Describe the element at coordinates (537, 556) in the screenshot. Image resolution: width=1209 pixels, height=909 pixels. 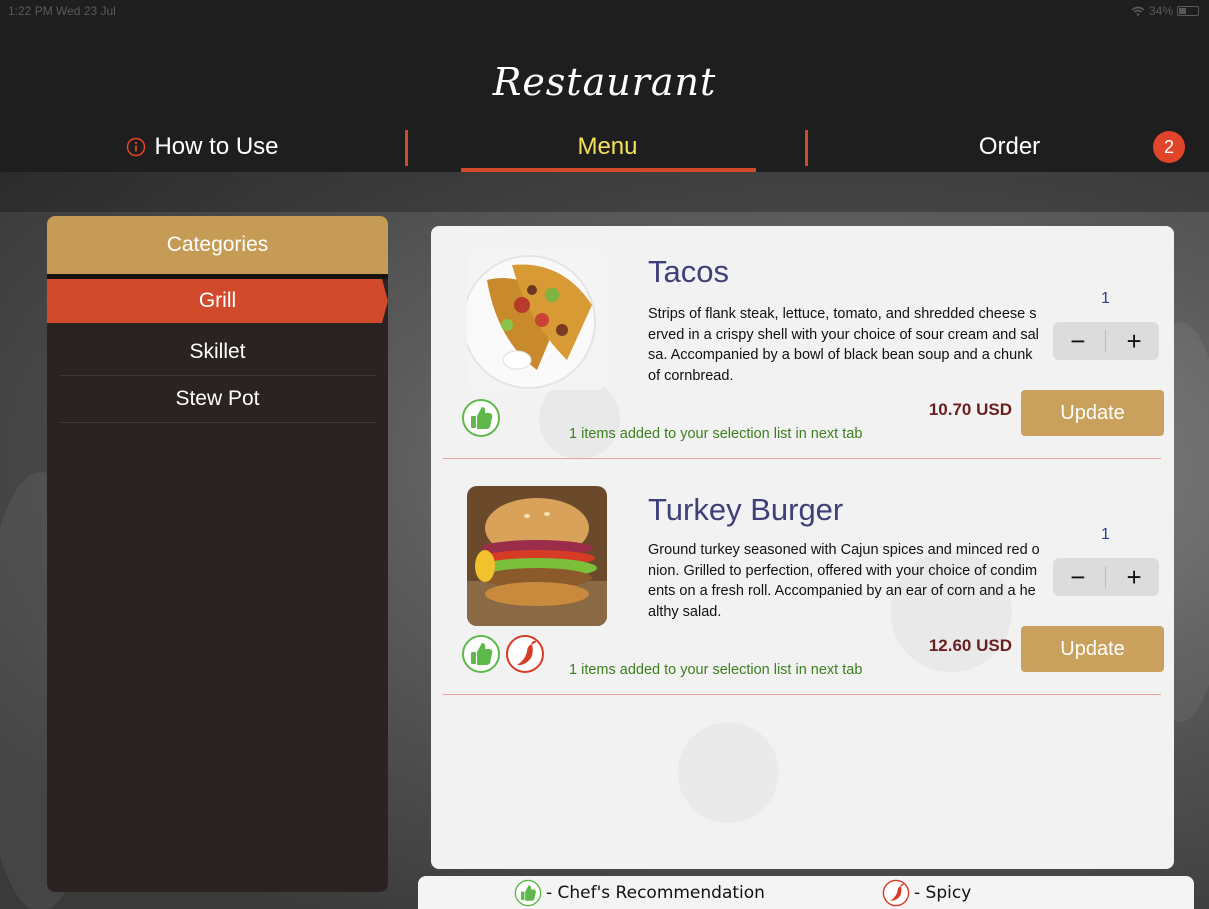
I see `turkey-burger-image` at that location.